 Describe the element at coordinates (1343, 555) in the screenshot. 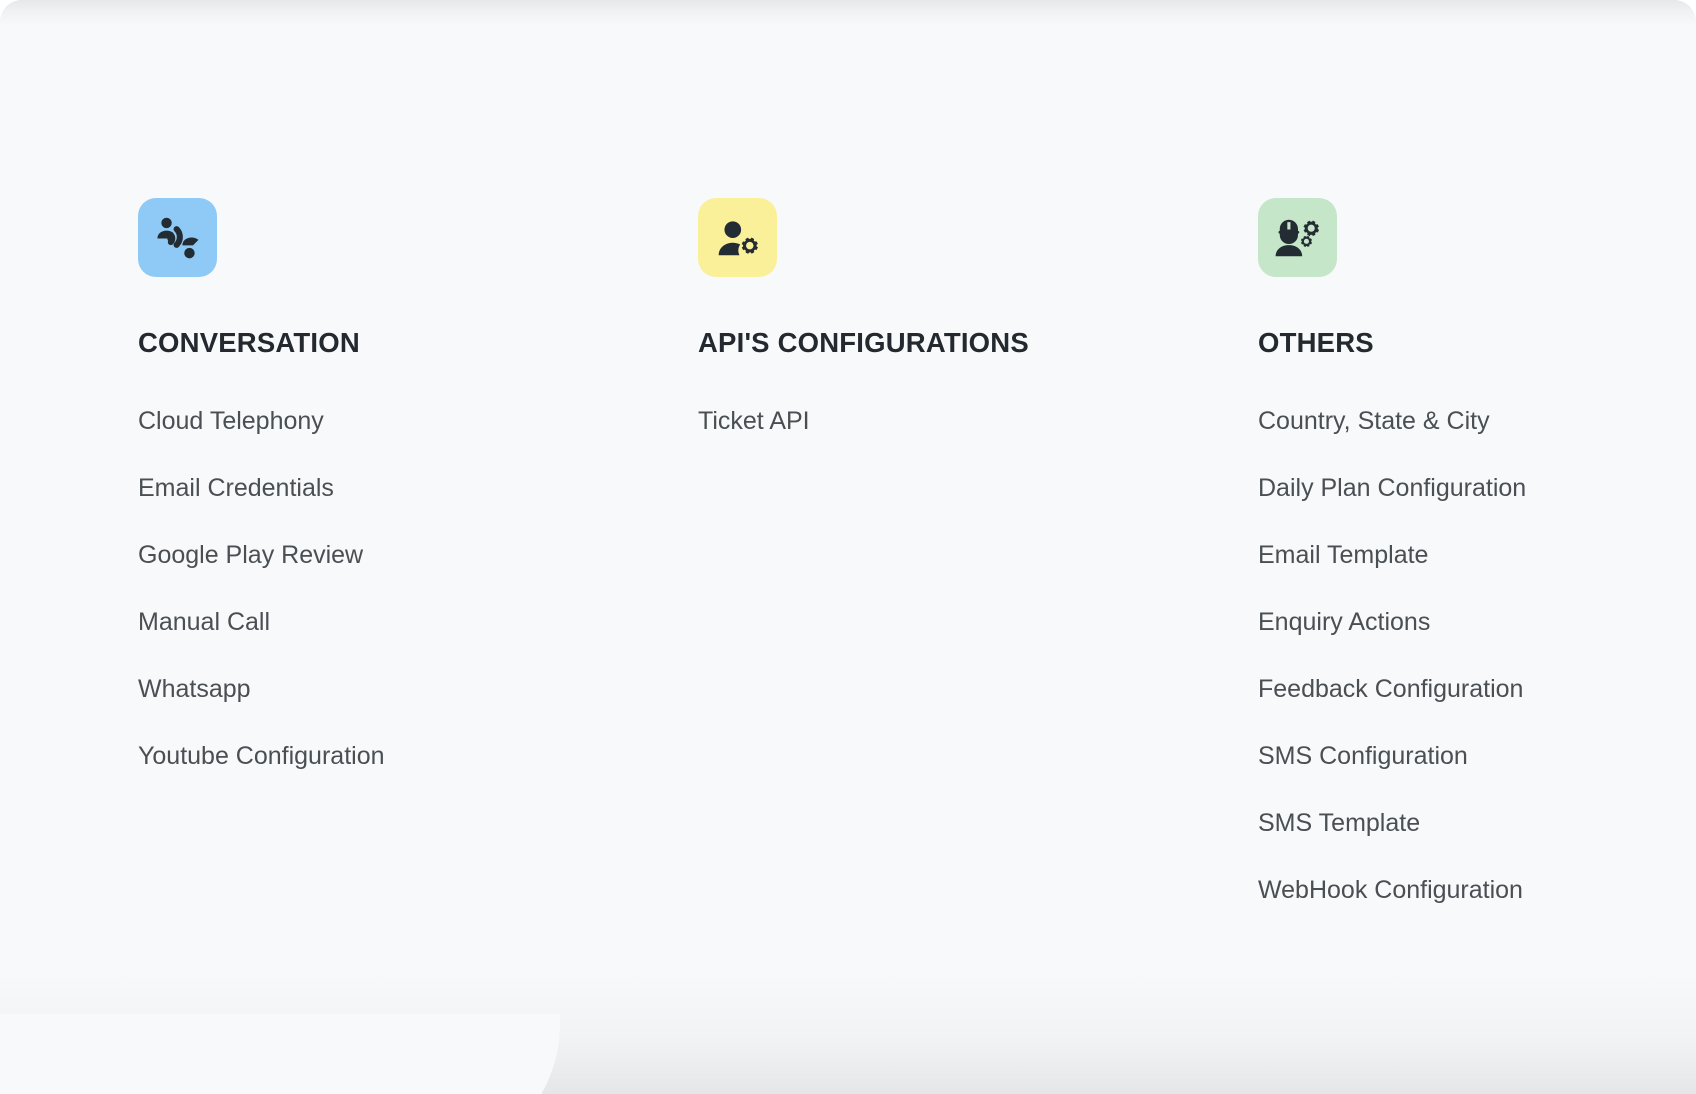

I see `category-link-email-template: Email Template` at that location.